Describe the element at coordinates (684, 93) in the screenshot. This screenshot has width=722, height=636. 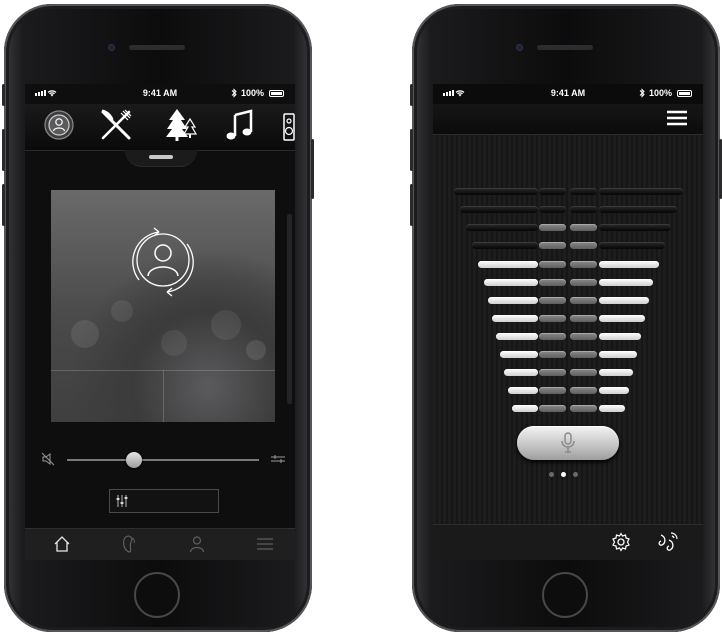
I see `battery-icon` at that location.